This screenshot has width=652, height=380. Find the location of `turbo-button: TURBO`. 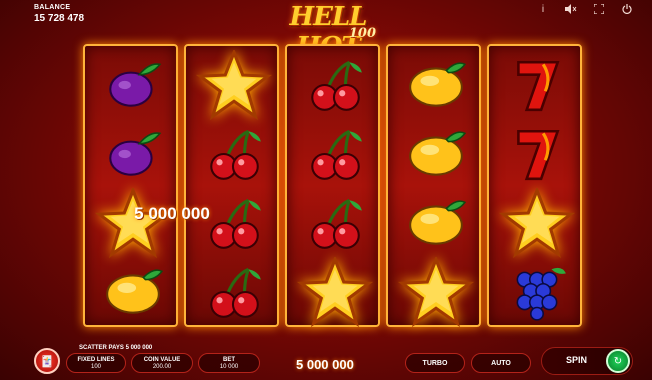

turbo-button: TURBO is located at coordinates (435, 363).